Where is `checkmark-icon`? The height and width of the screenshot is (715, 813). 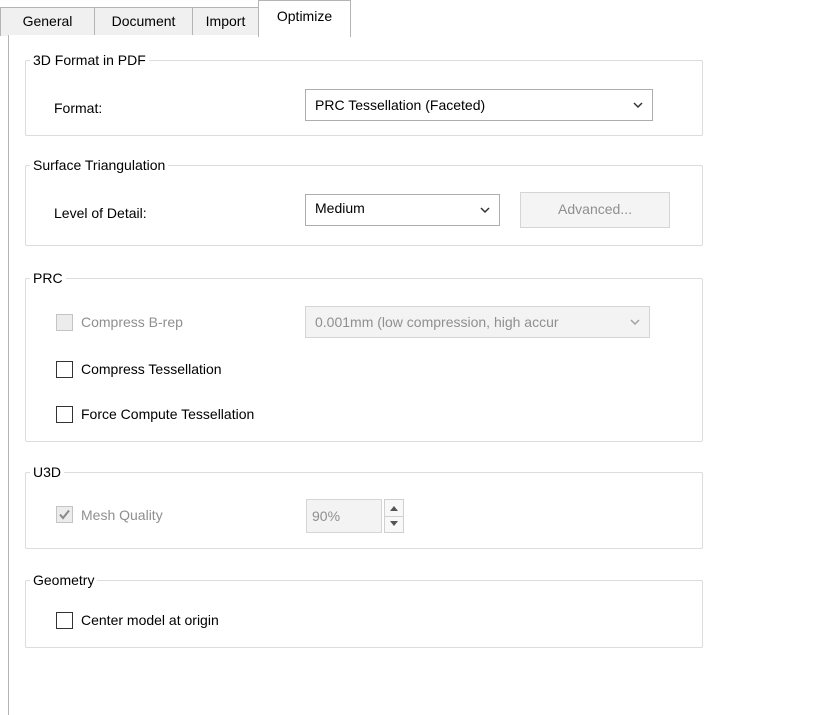
checkmark-icon is located at coordinates (64, 514).